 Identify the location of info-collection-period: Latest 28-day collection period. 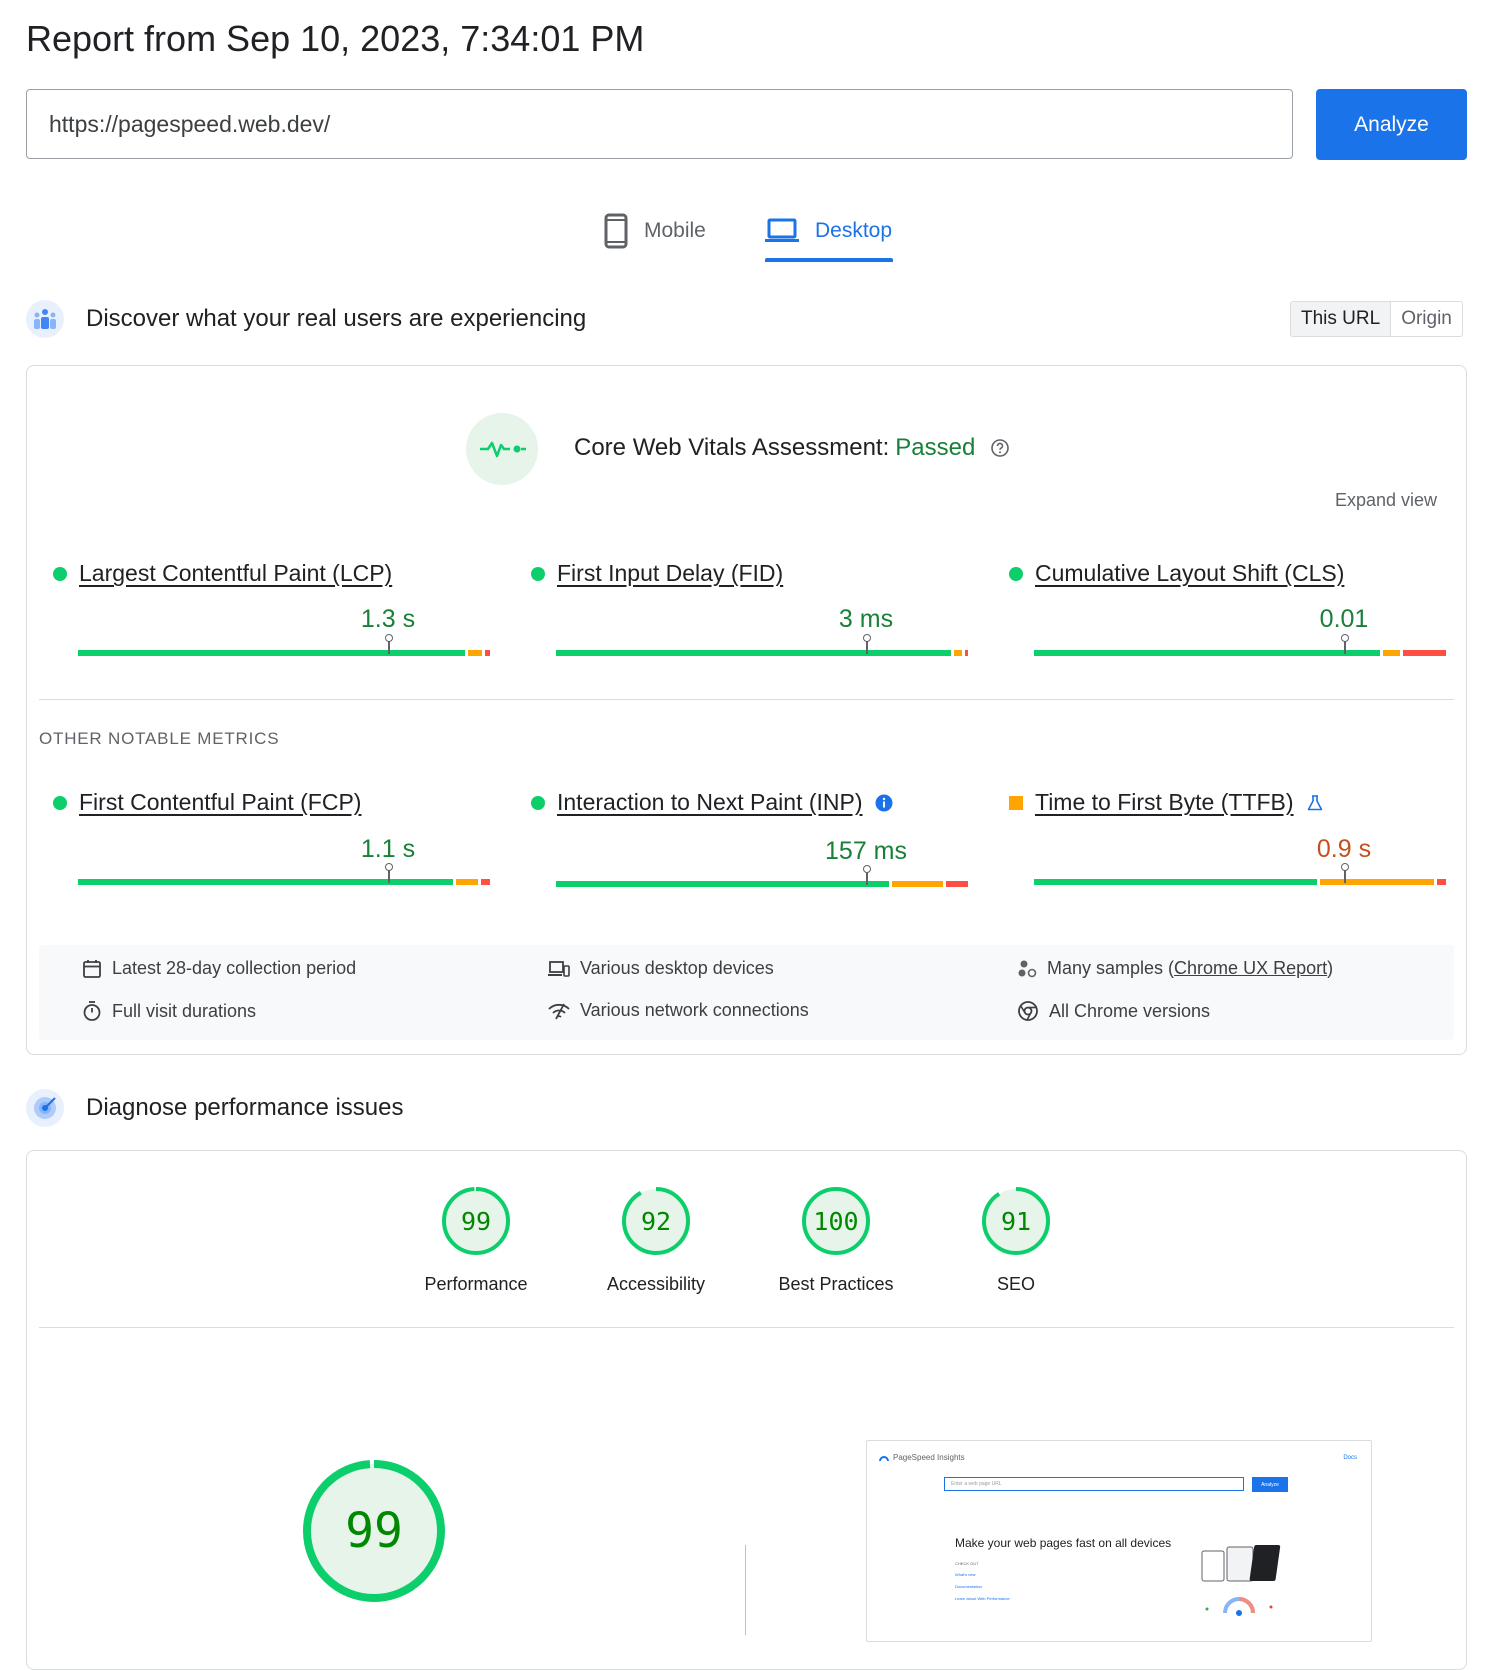
(219, 968).